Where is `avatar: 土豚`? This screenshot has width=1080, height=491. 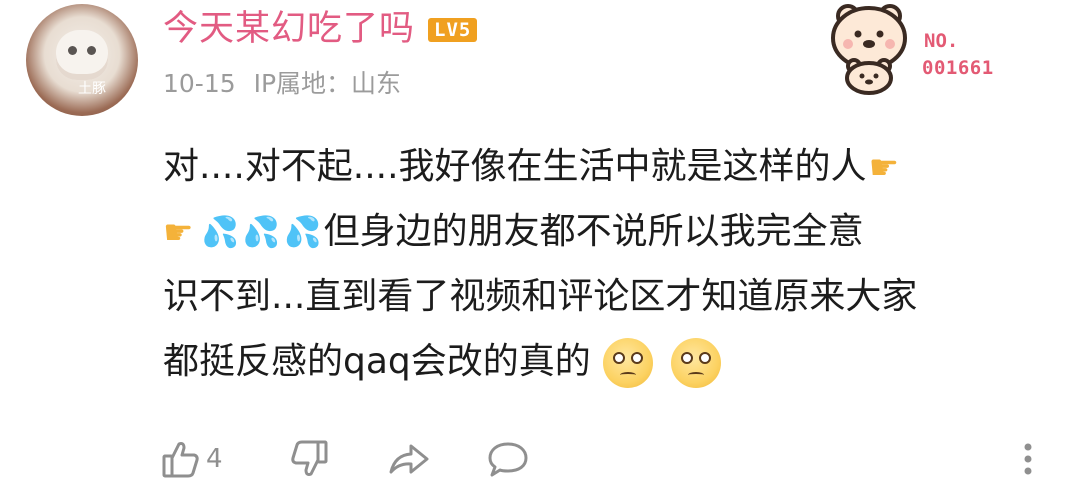 avatar: 土豚 is located at coordinates (82, 60).